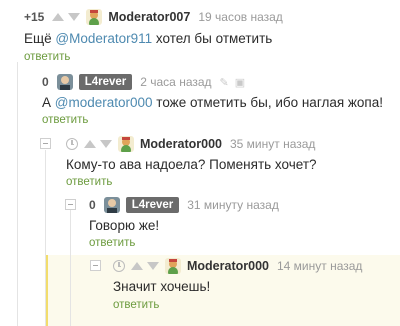 This screenshot has width=400, height=326. I want to click on text-fragment: Ещё, so click(40, 38).